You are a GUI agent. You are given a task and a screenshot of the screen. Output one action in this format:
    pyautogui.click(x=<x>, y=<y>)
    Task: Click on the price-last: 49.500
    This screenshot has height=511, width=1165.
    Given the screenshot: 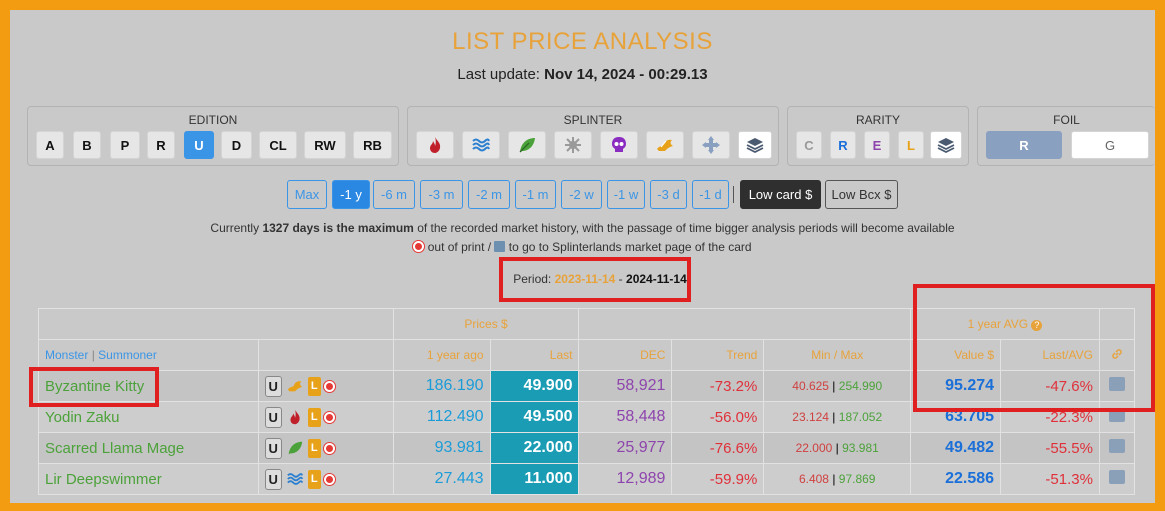 What is the action you would take?
    pyautogui.click(x=534, y=417)
    